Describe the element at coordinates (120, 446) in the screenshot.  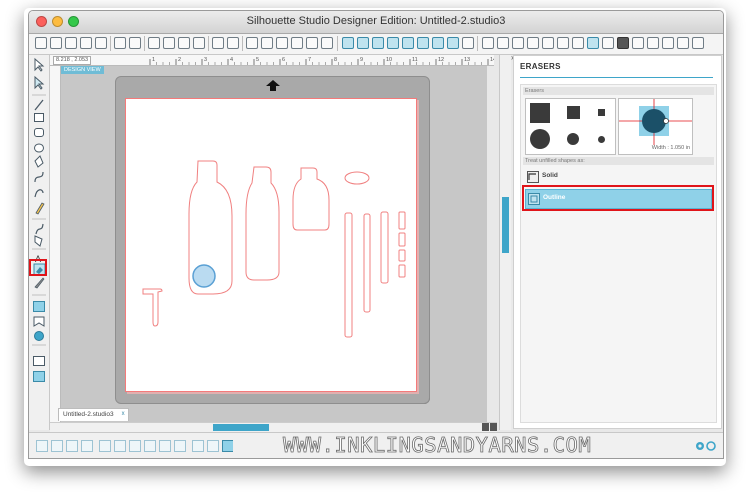
I see `delete-icon` at that location.